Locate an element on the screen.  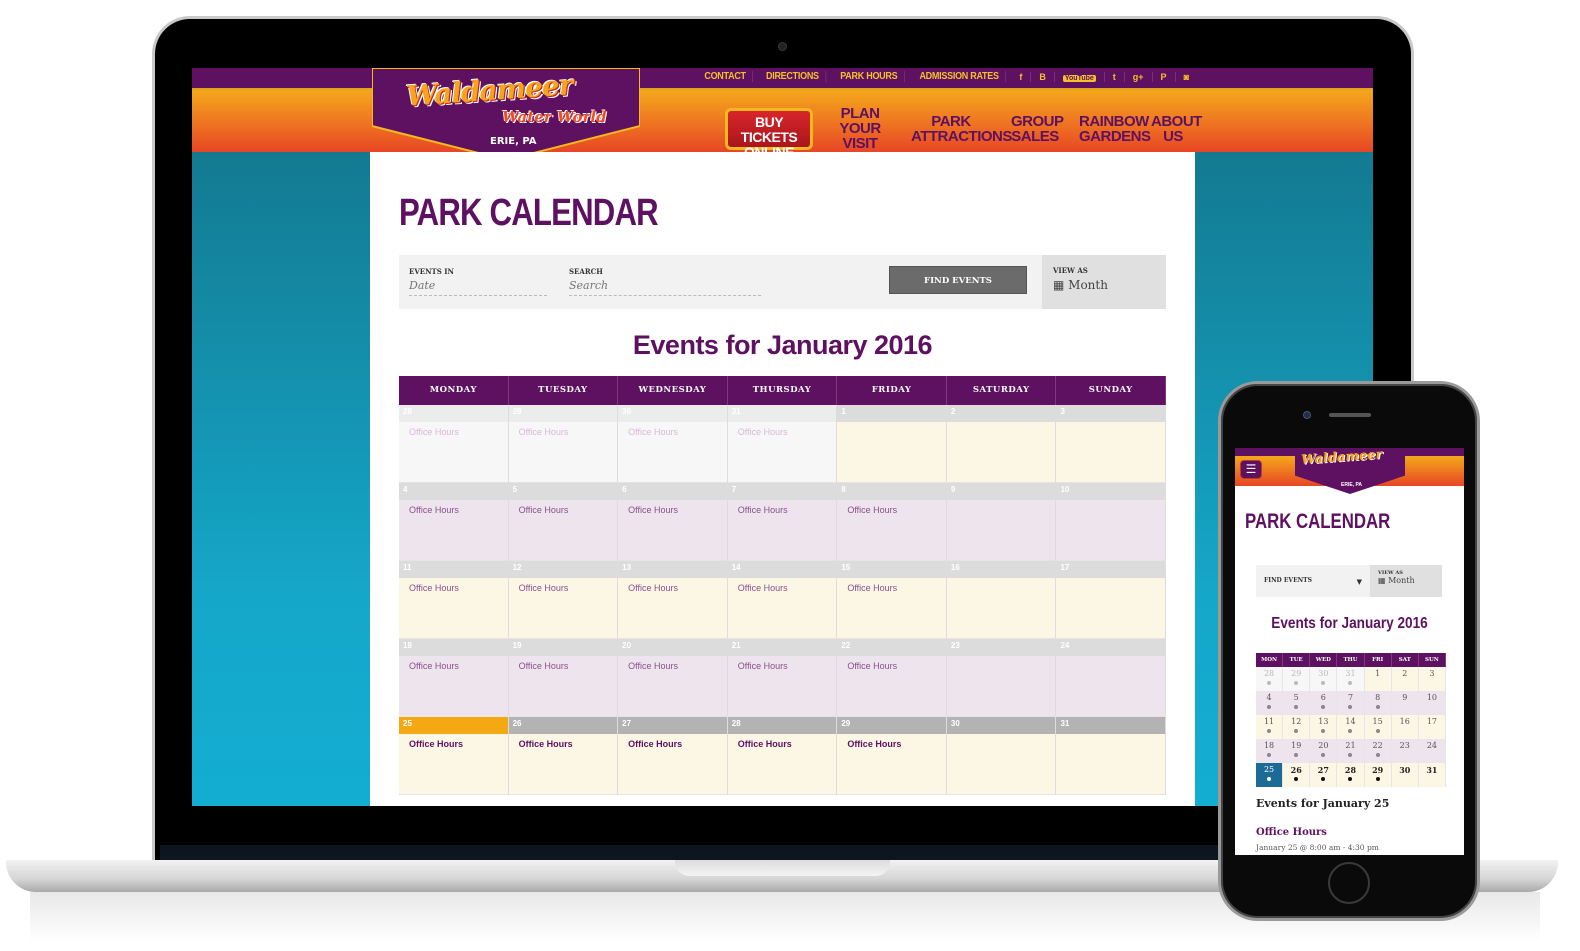
calendar-day-cell: 31 is located at coordinates (1111, 756).